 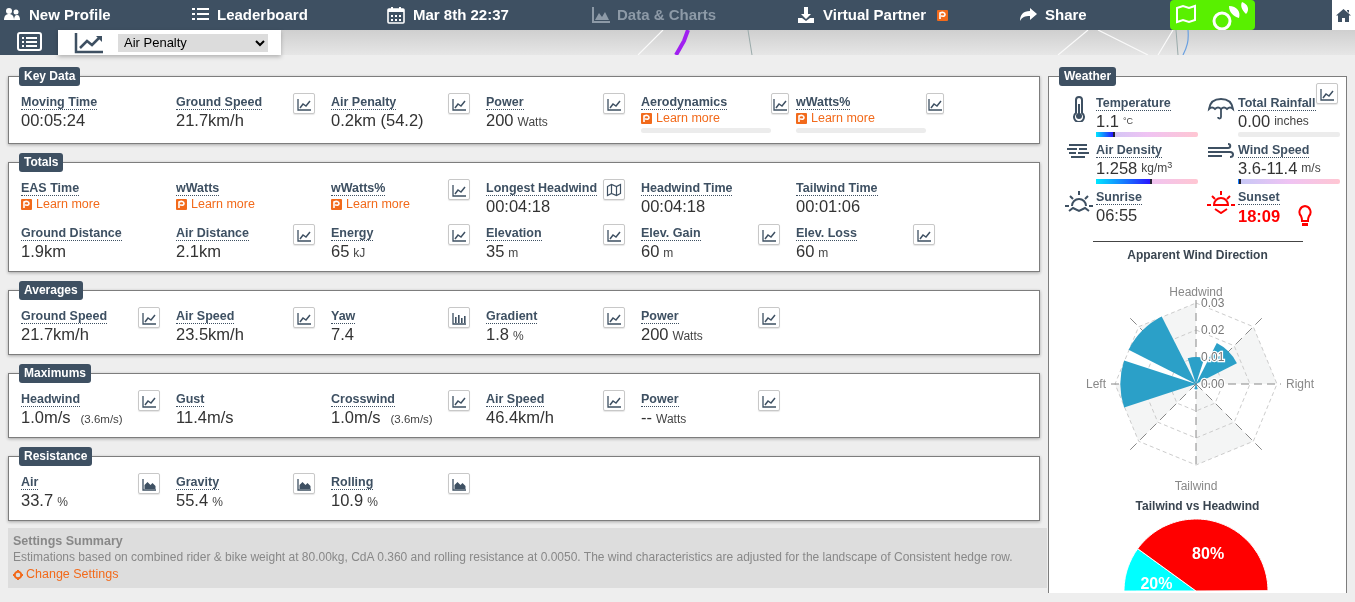 What do you see at coordinates (1221, 108) in the screenshot?
I see `umbrella-icon` at bounding box center [1221, 108].